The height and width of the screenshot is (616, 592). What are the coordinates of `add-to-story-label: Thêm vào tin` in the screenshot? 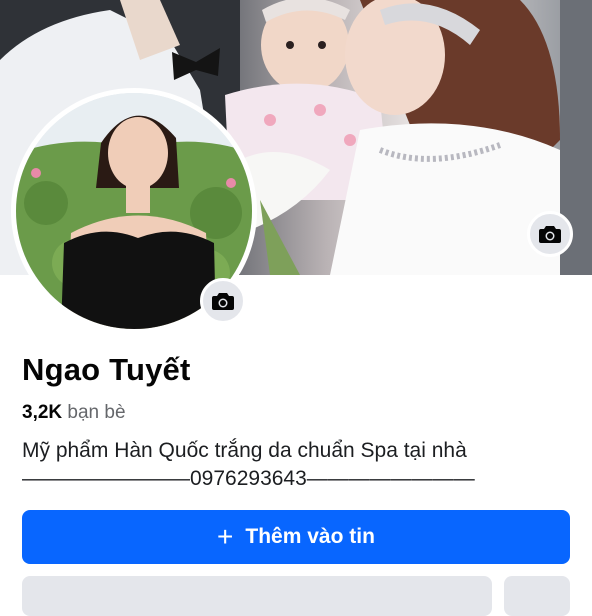 It's located at (310, 536).